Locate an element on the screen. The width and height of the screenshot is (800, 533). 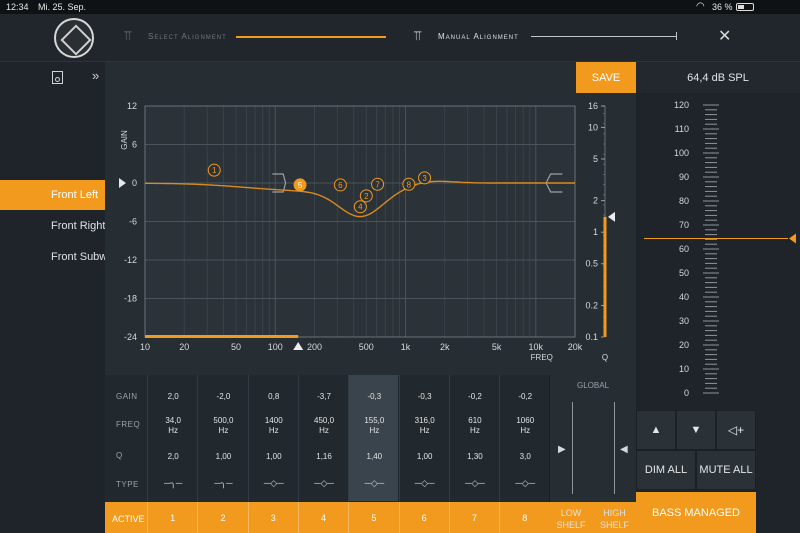
eq-band-marker-label: 7 is located at coordinates (377, 184).